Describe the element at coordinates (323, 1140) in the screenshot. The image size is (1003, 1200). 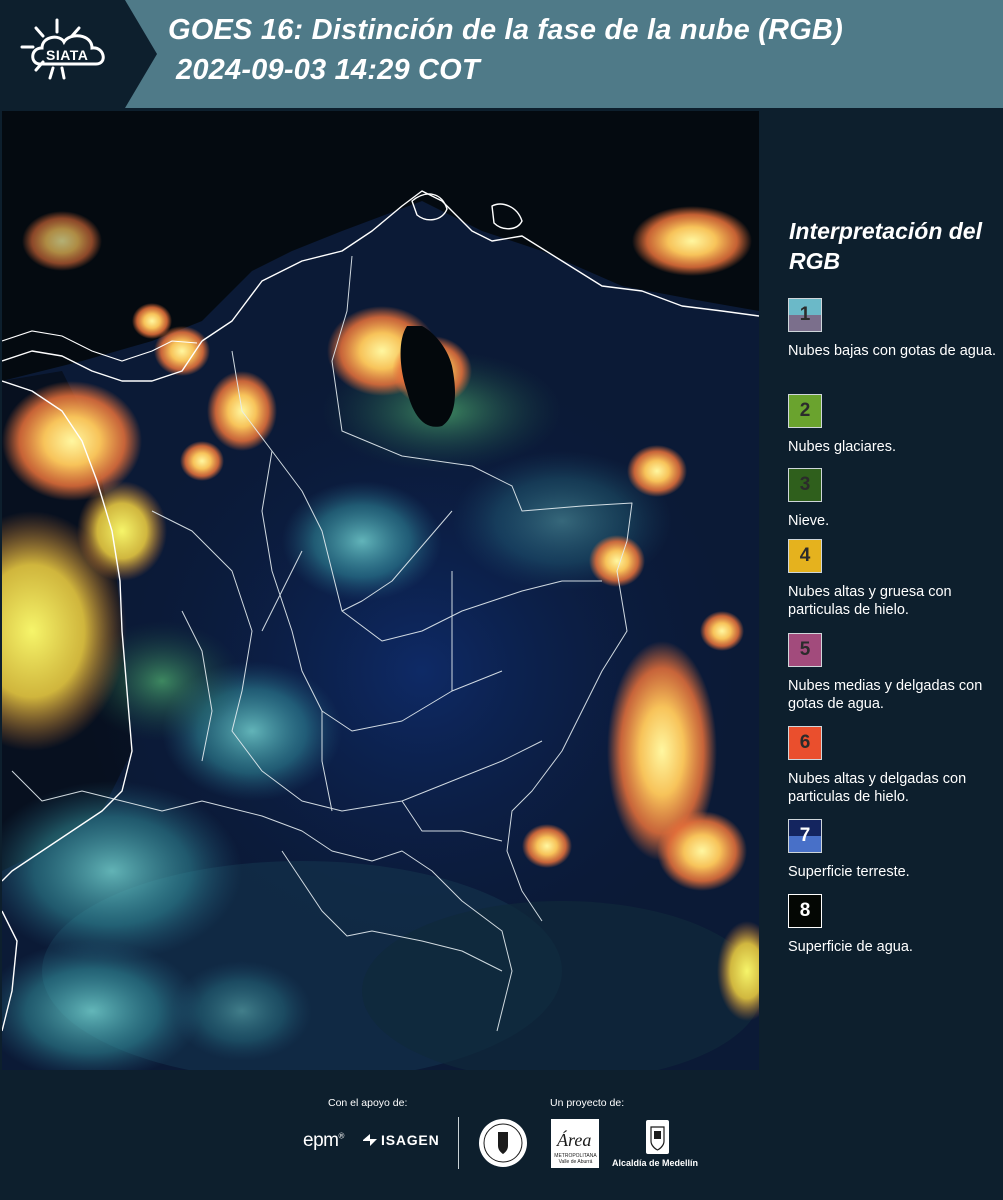
I see `epm-logo: epm®` at that location.